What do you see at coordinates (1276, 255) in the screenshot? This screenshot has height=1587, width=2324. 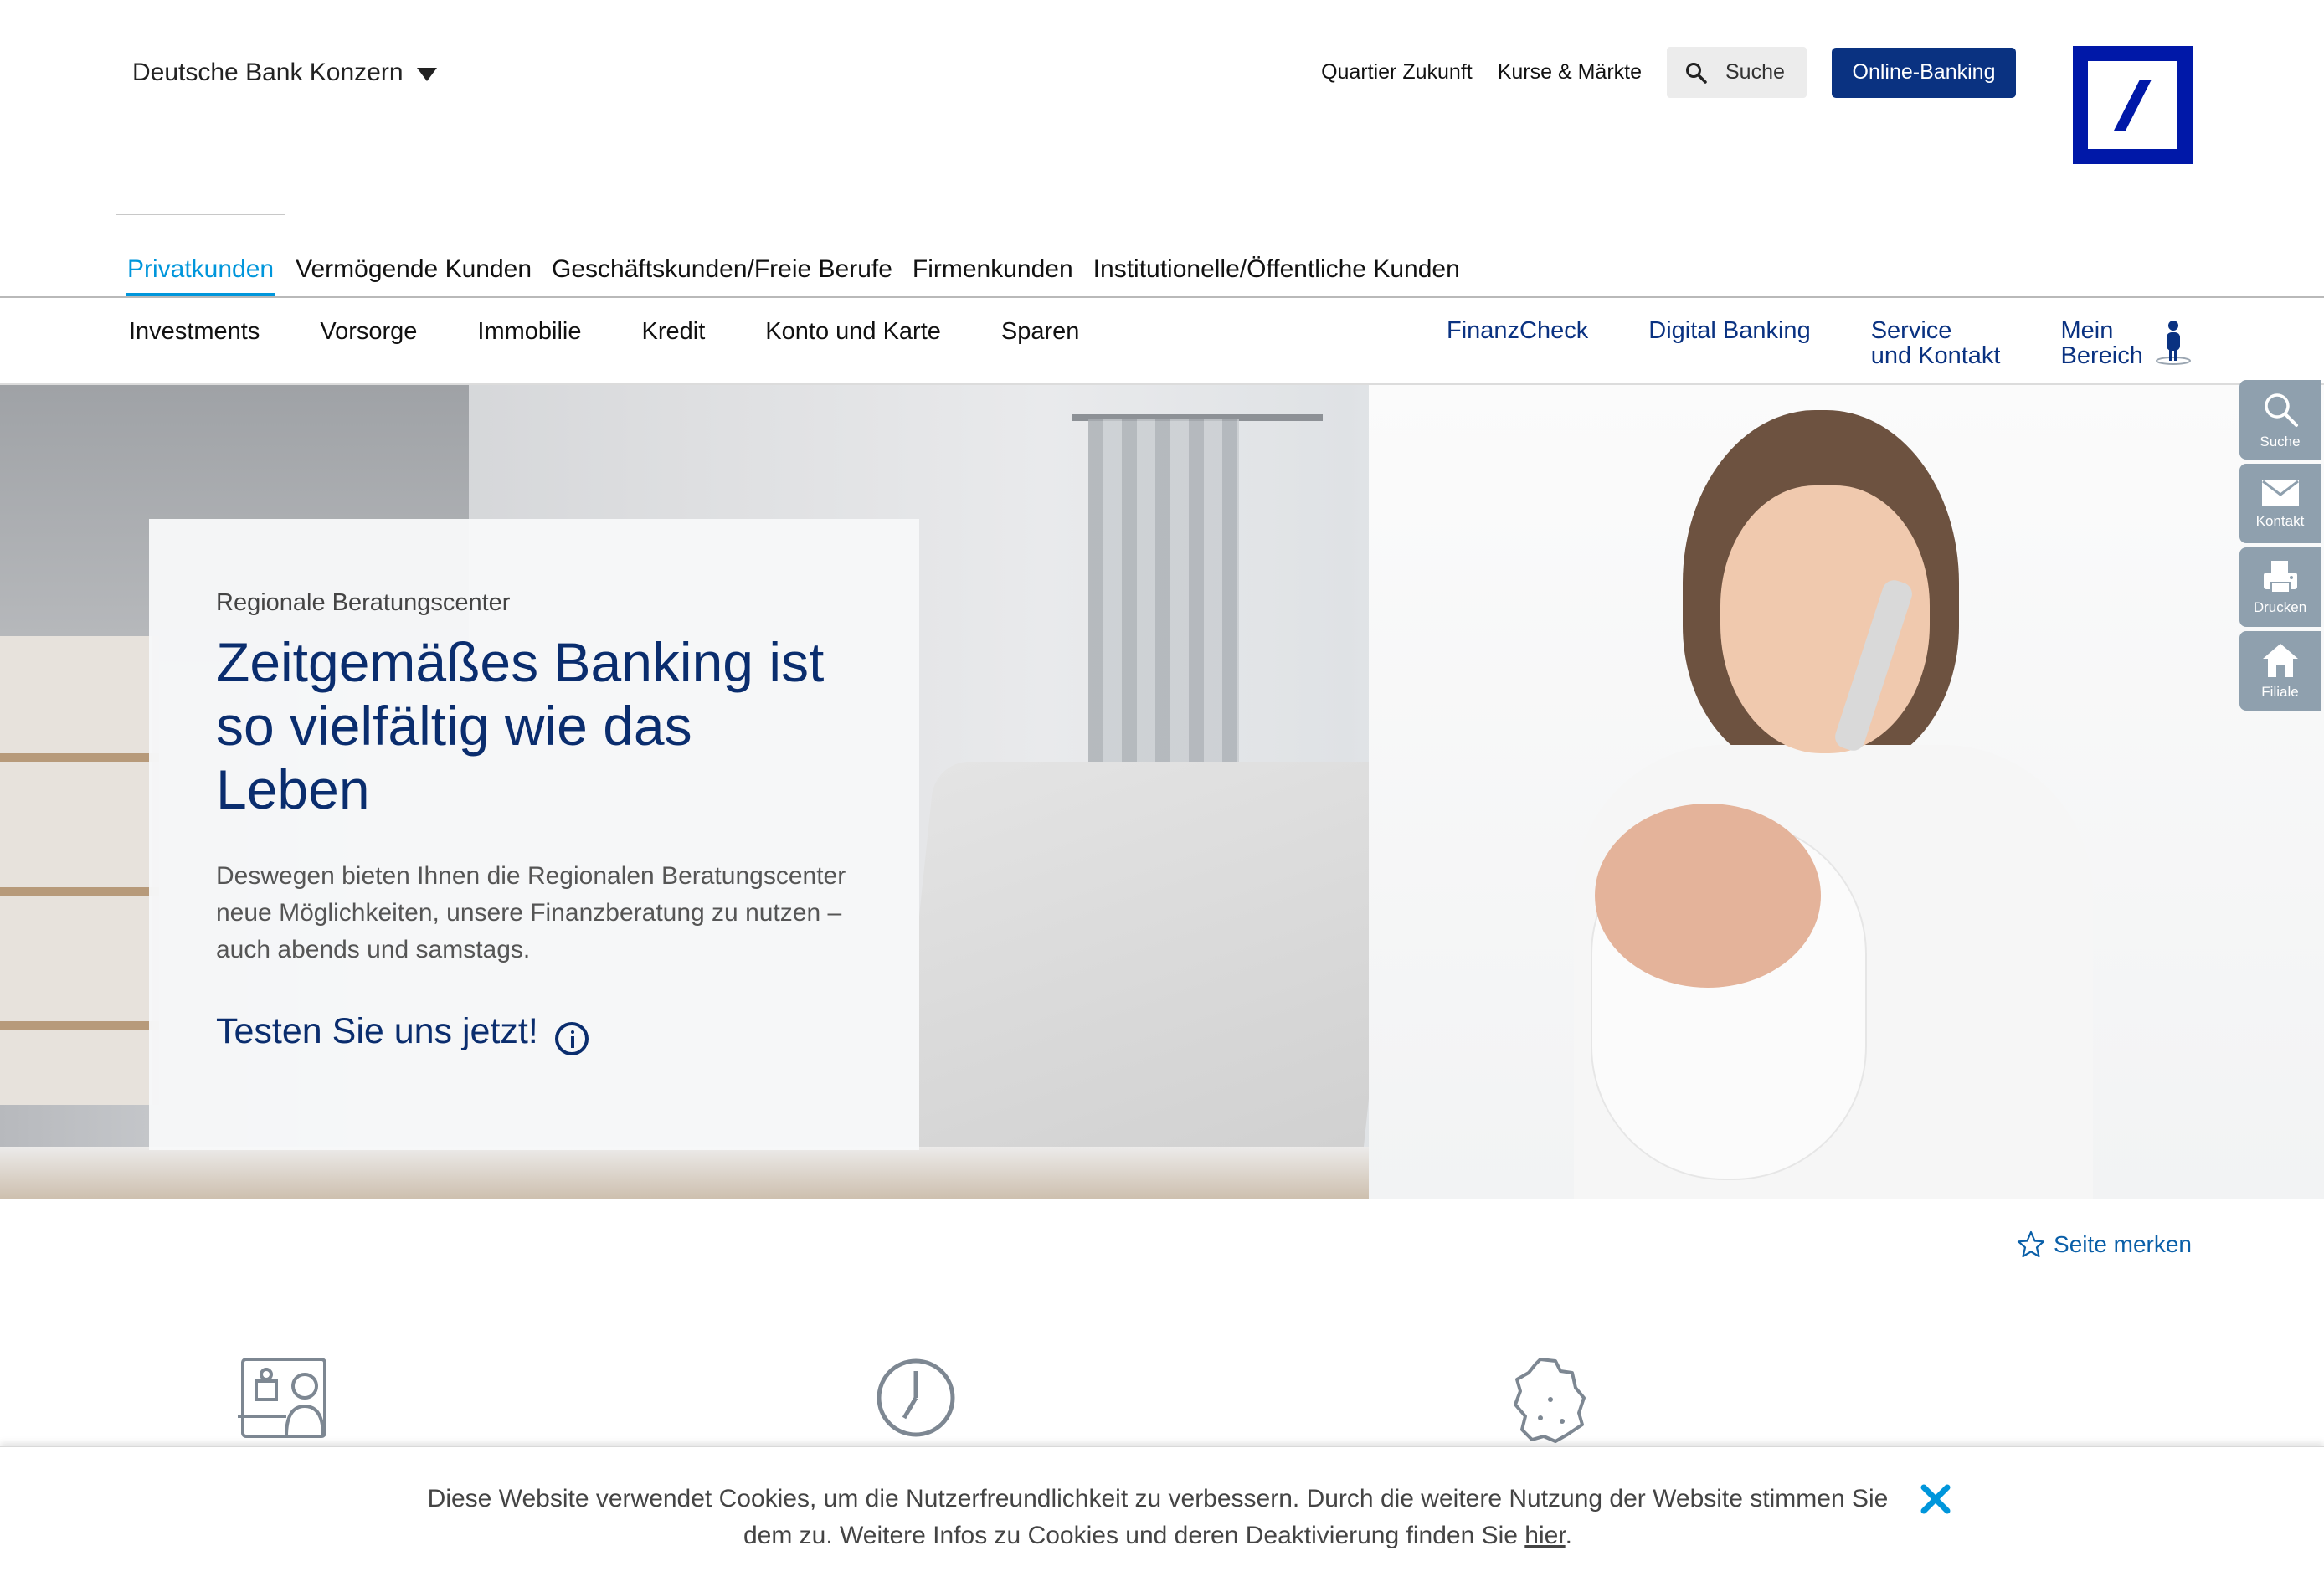 I see `tab-institutionelle-kunden: Institutionelle/Öffentliche Kunden` at bounding box center [1276, 255].